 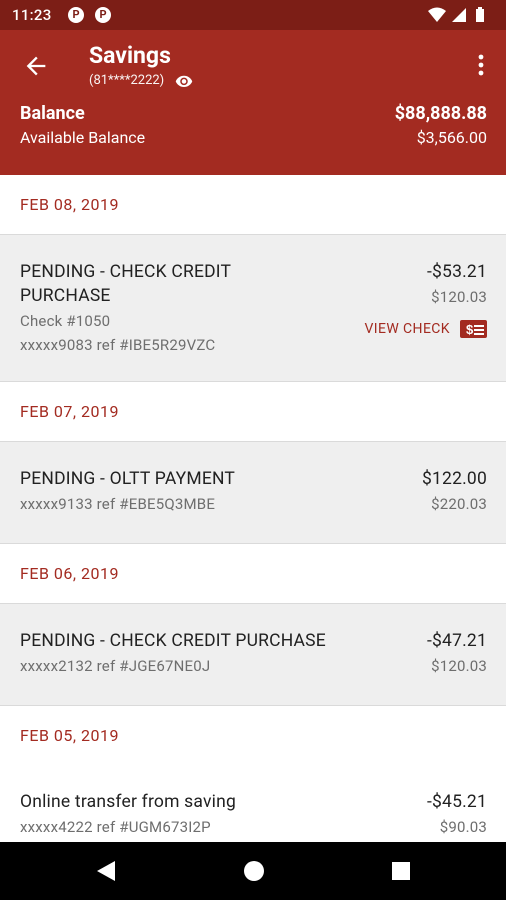 I want to click on battery-icon, so click(x=480, y=14).